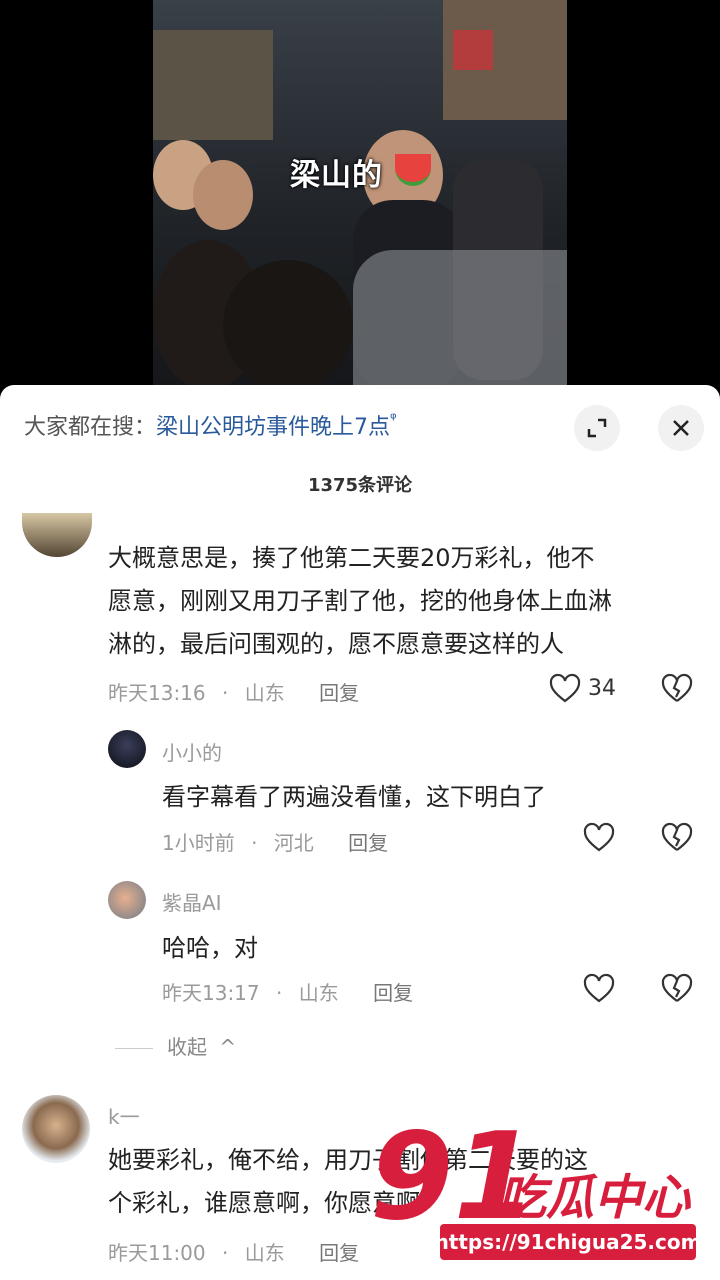  I want to click on comment-meta: 昨天11:00 · 山东 回复, so click(233, 1251).